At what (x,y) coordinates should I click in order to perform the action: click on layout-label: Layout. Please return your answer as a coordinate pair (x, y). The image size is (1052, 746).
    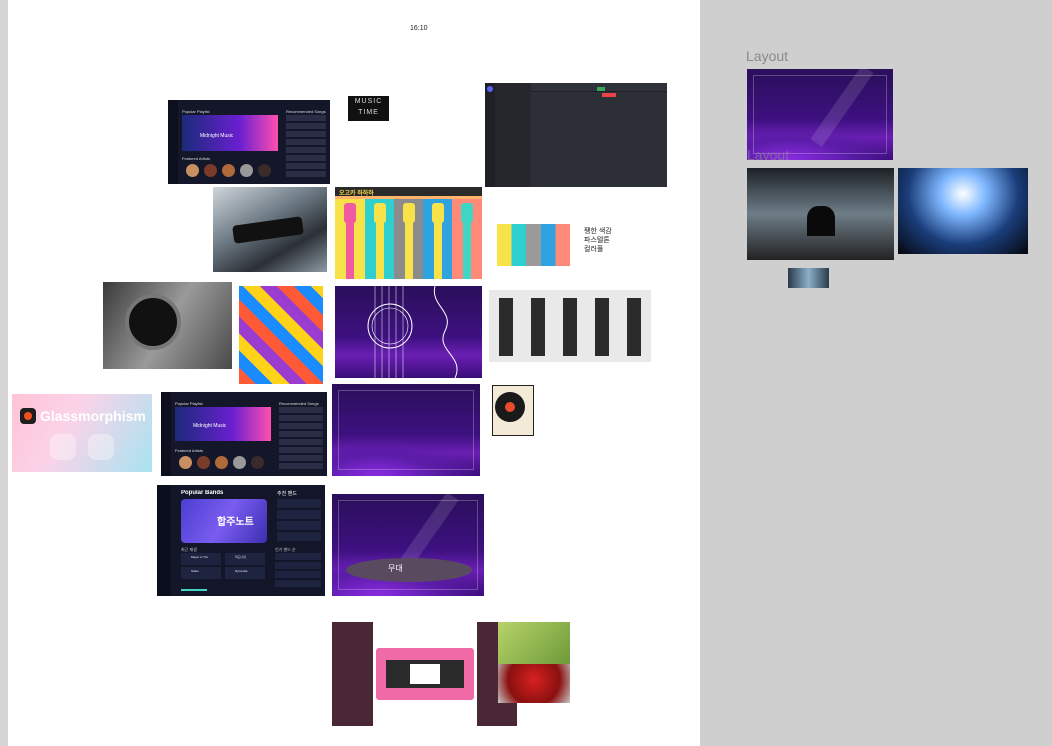
    Looking at the image, I should click on (767, 56).